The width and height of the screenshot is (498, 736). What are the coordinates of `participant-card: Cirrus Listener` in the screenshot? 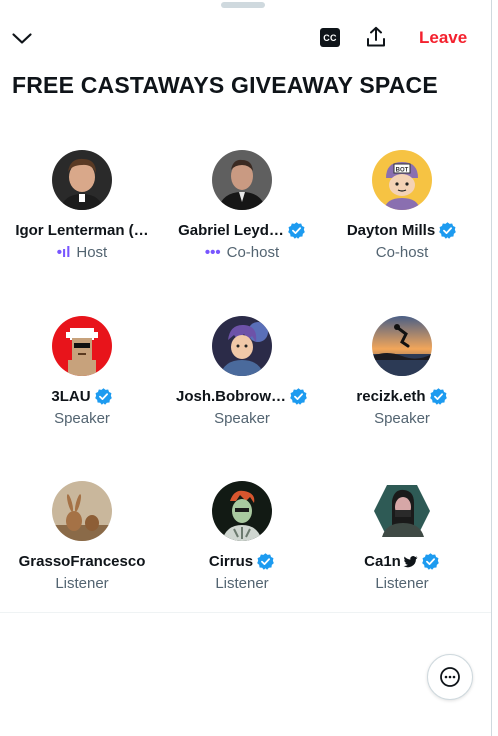 It's located at (242, 536).